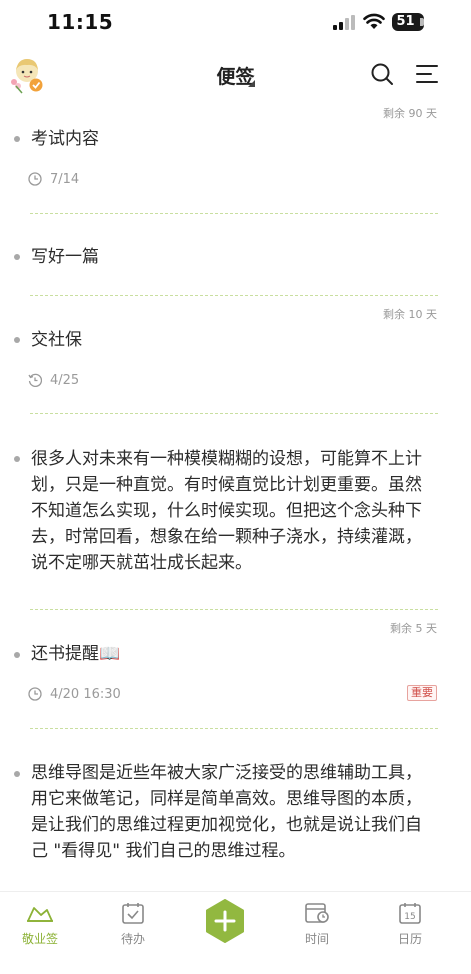 The height and width of the screenshot is (974, 471). Describe the element at coordinates (225, 921) in the screenshot. I see `add-button` at that location.